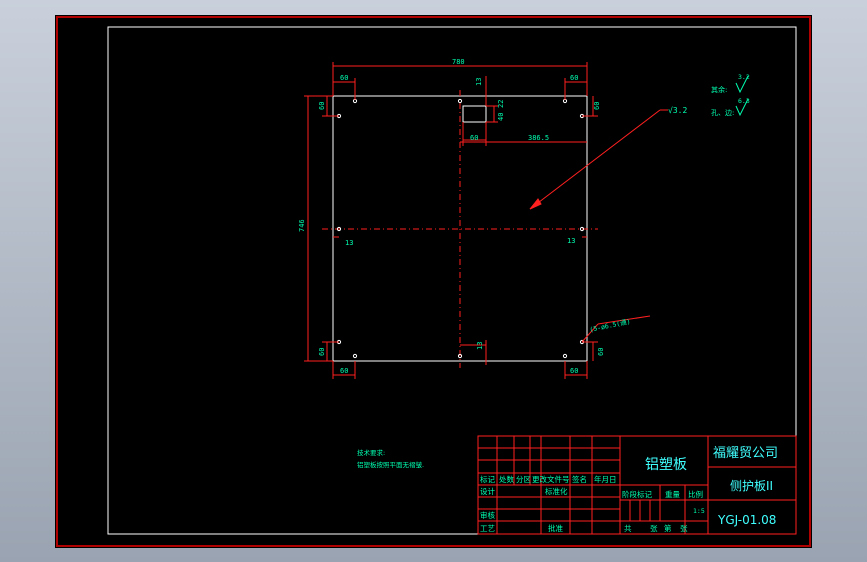 This screenshot has height=562, width=867. Describe the element at coordinates (538, 138) in the screenshot. I see `dim-center-distance: 386.5` at that location.